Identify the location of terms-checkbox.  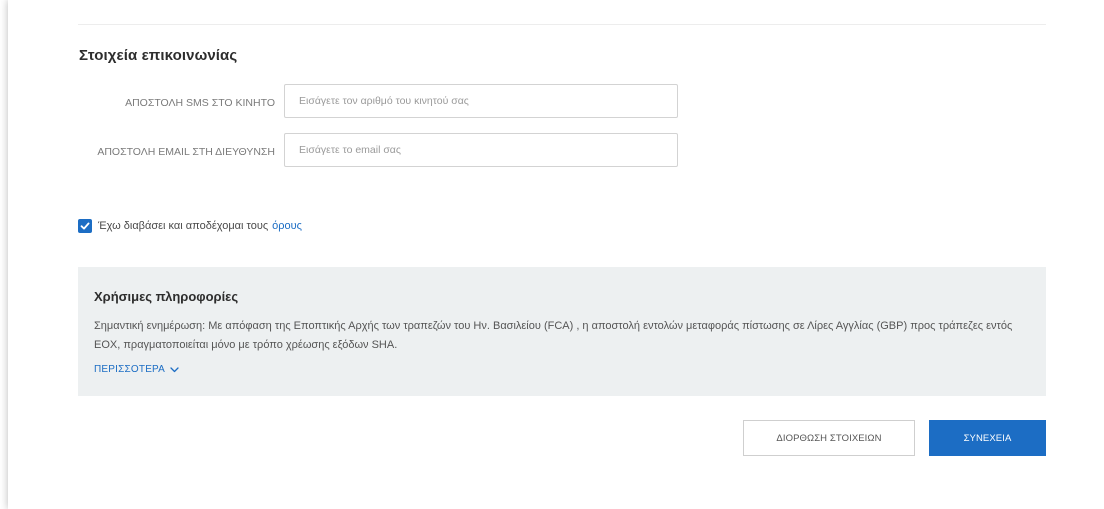
(85, 226).